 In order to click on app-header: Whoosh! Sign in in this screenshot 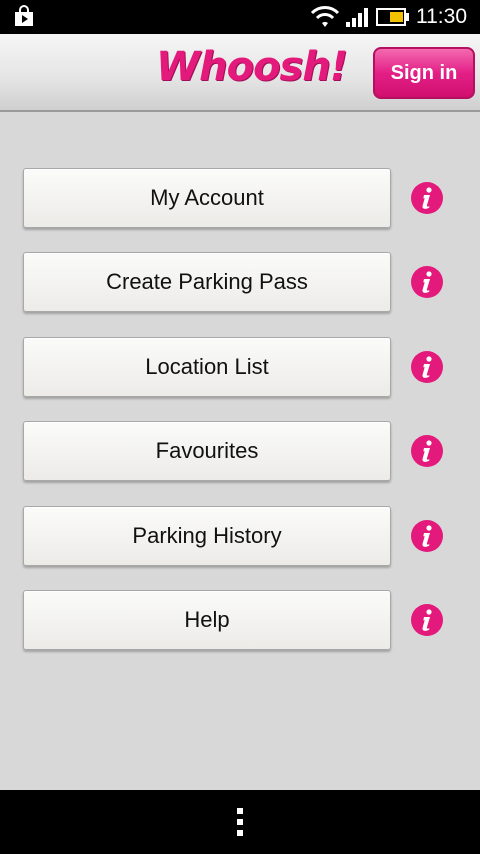, I will do `click(240, 73)`.